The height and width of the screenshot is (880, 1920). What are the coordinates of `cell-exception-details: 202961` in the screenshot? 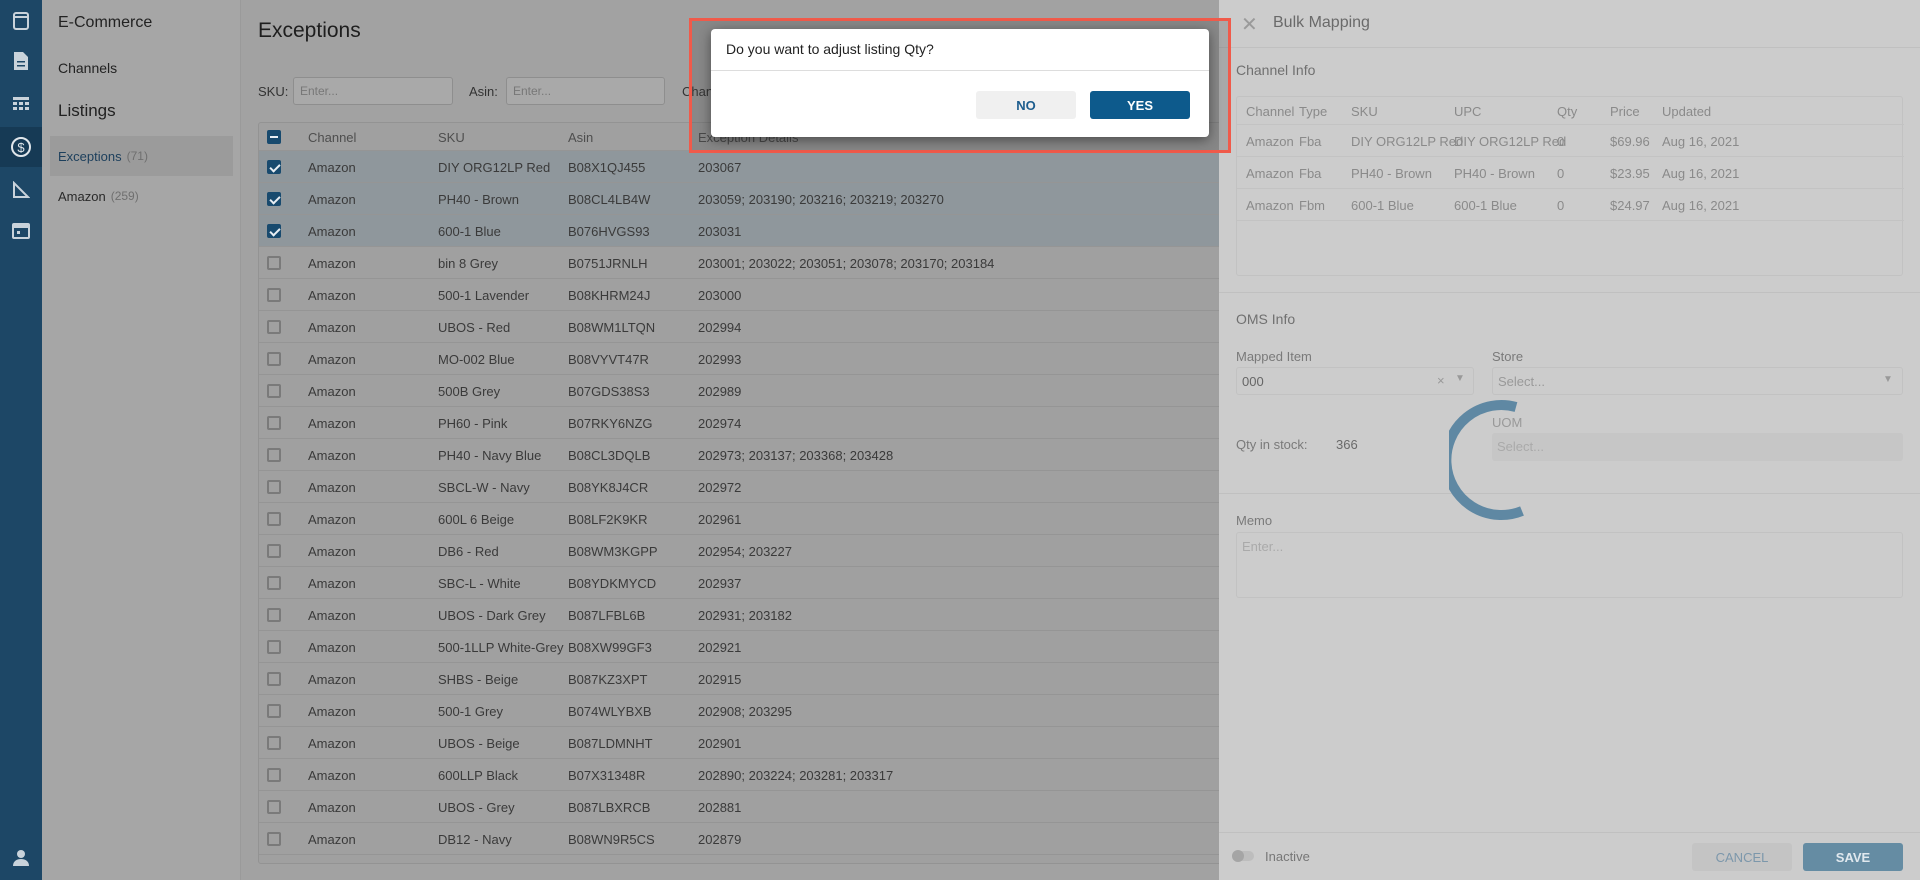 It's located at (720, 519).